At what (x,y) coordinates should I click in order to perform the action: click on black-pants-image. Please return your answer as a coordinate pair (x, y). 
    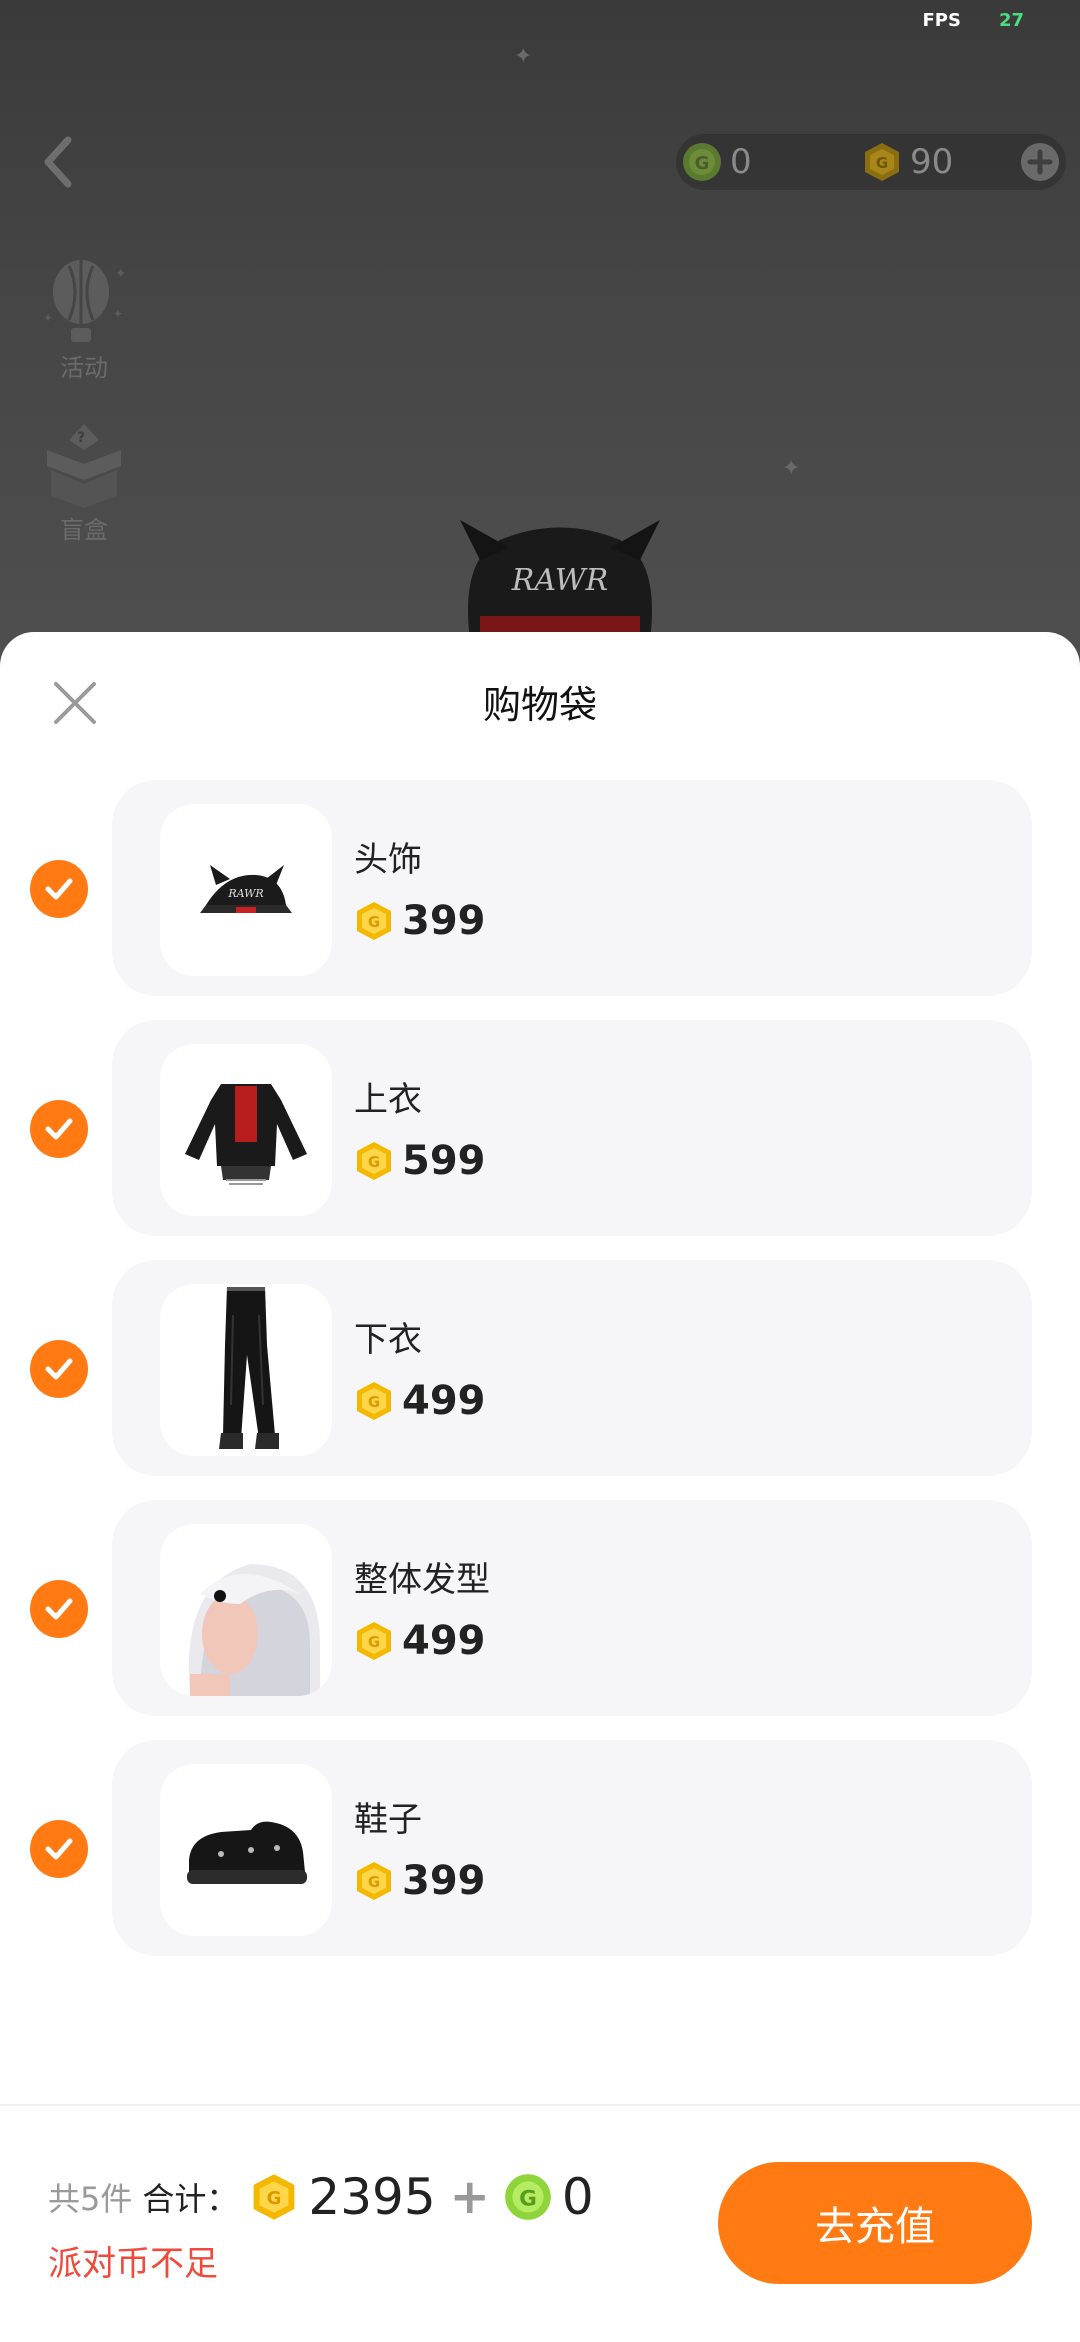
    Looking at the image, I should click on (249, 1368).